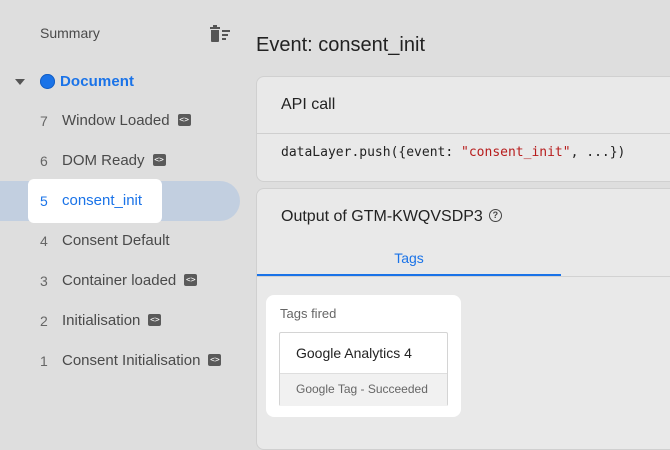 The height and width of the screenshot is (450, 670). What do you see at coordinates (44, 241) in the screenshot?
I see `event-number: 4` at bounding box center [44, 241].